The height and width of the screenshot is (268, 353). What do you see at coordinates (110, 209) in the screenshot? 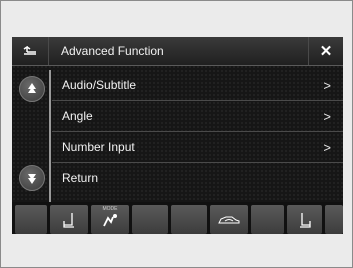
I see `mode-label: MODE` at bounding box center [110, 209].